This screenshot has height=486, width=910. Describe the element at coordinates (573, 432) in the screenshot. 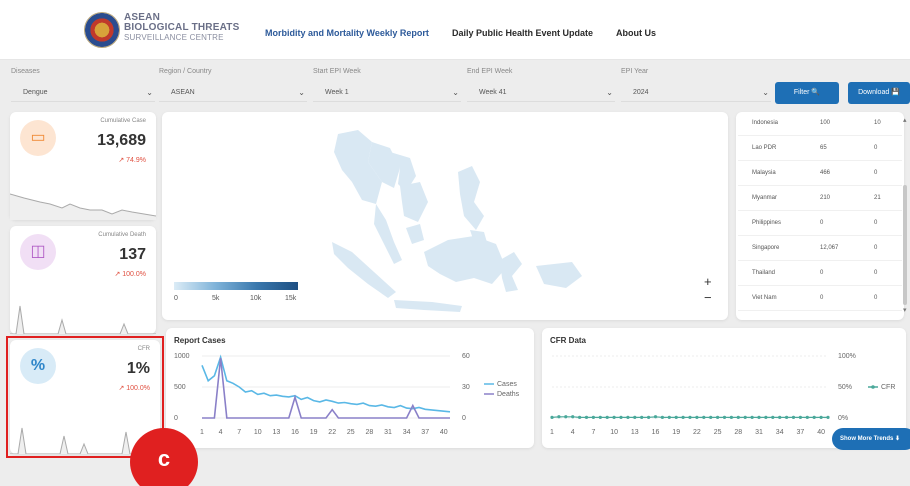

I see `x-tick-label: 4` at that location.